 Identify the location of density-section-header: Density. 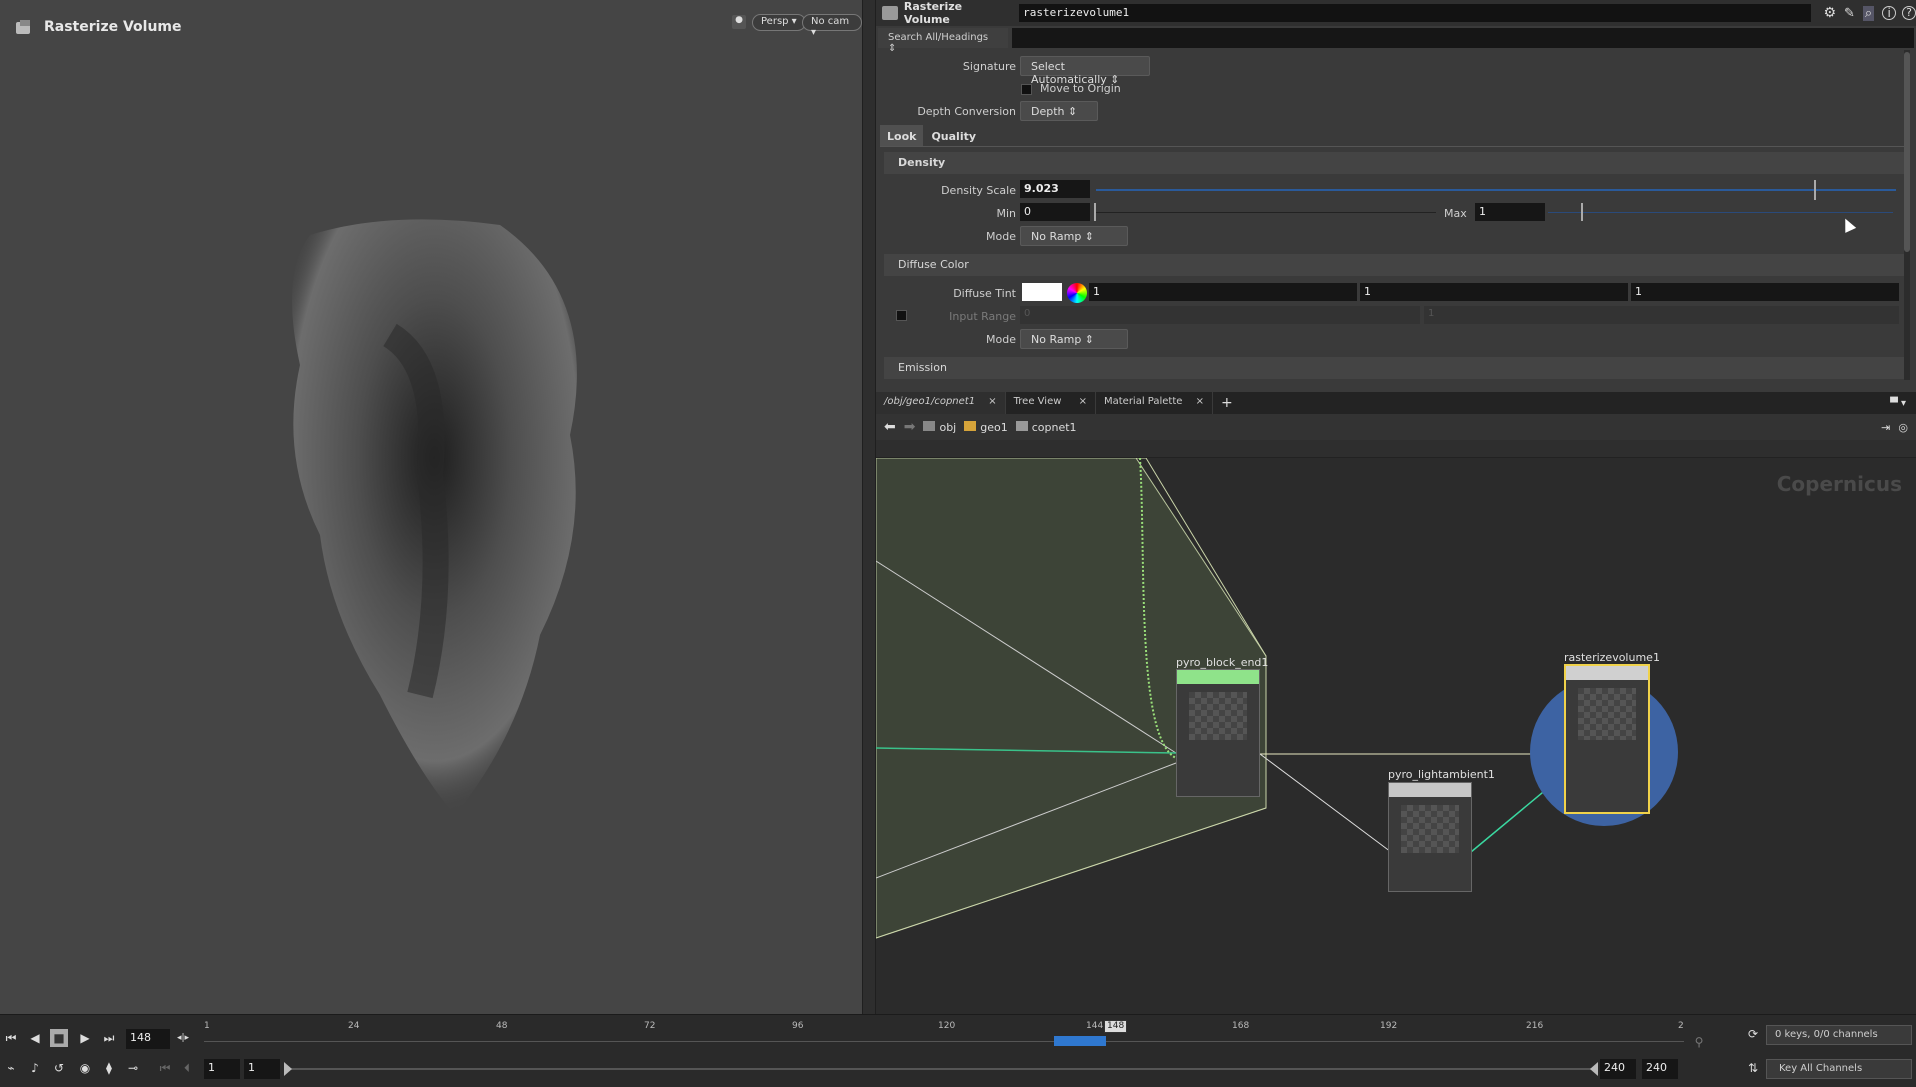
(1394, 163).